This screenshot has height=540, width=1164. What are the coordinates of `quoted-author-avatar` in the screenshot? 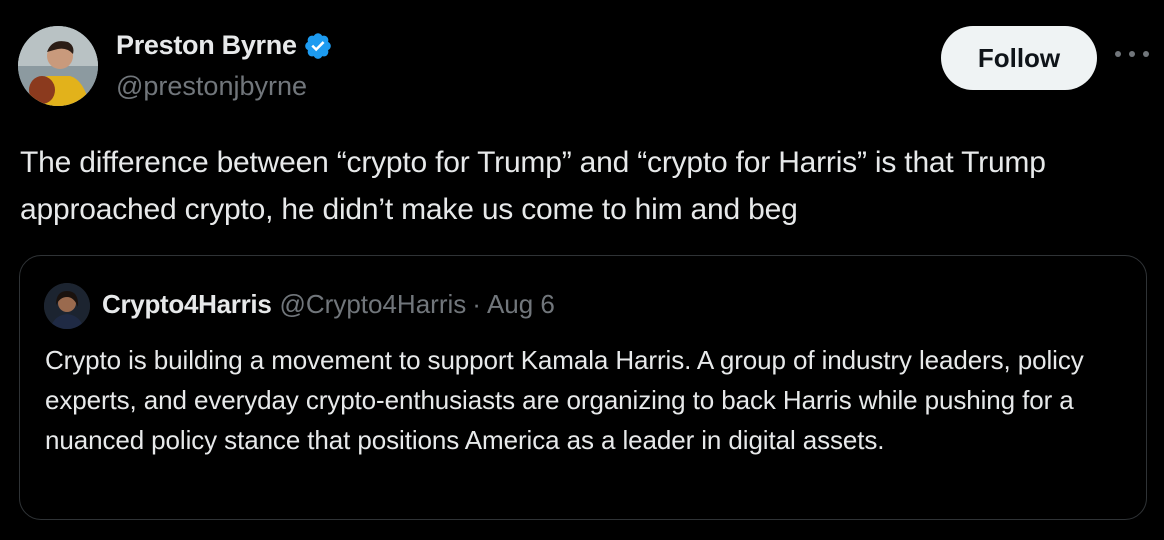 It's located at (67, 306).